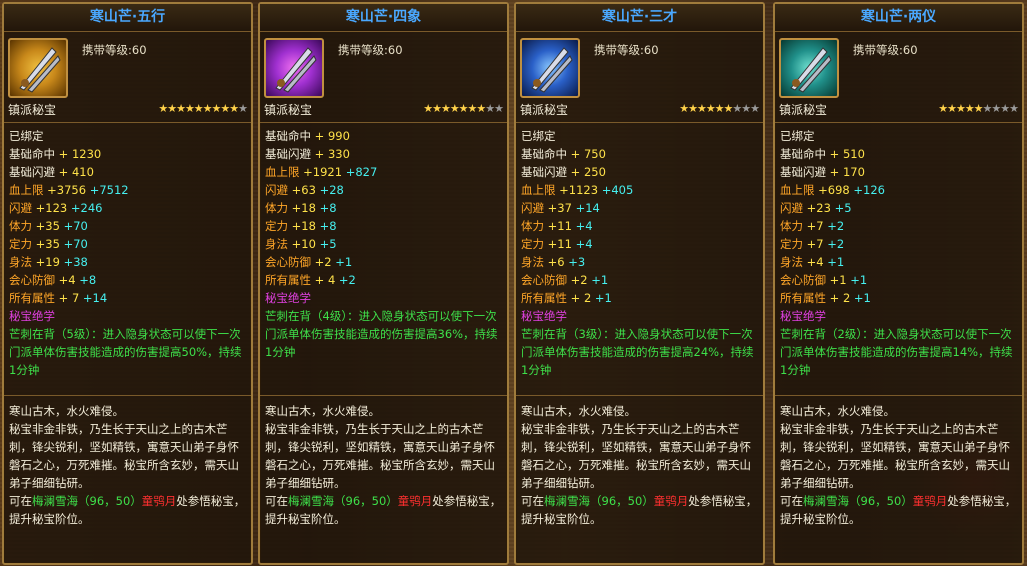 The image size is (1027, 566). I want to click on star-rating: ★★★★★★★★★★, so click(203, 108).